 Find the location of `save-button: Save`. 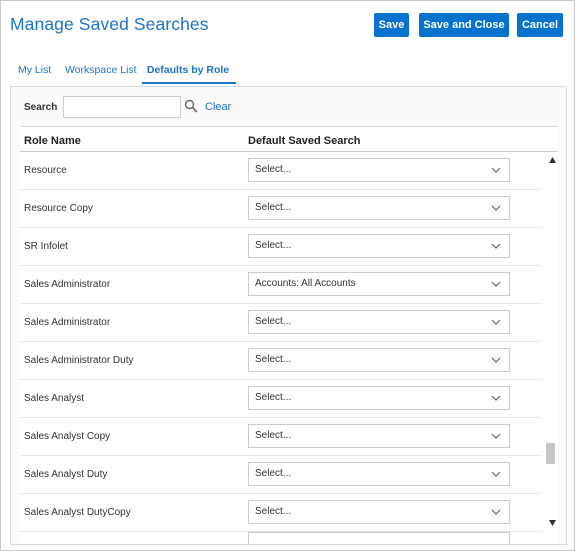

save-button: Save is located at coordinates (391, 25).